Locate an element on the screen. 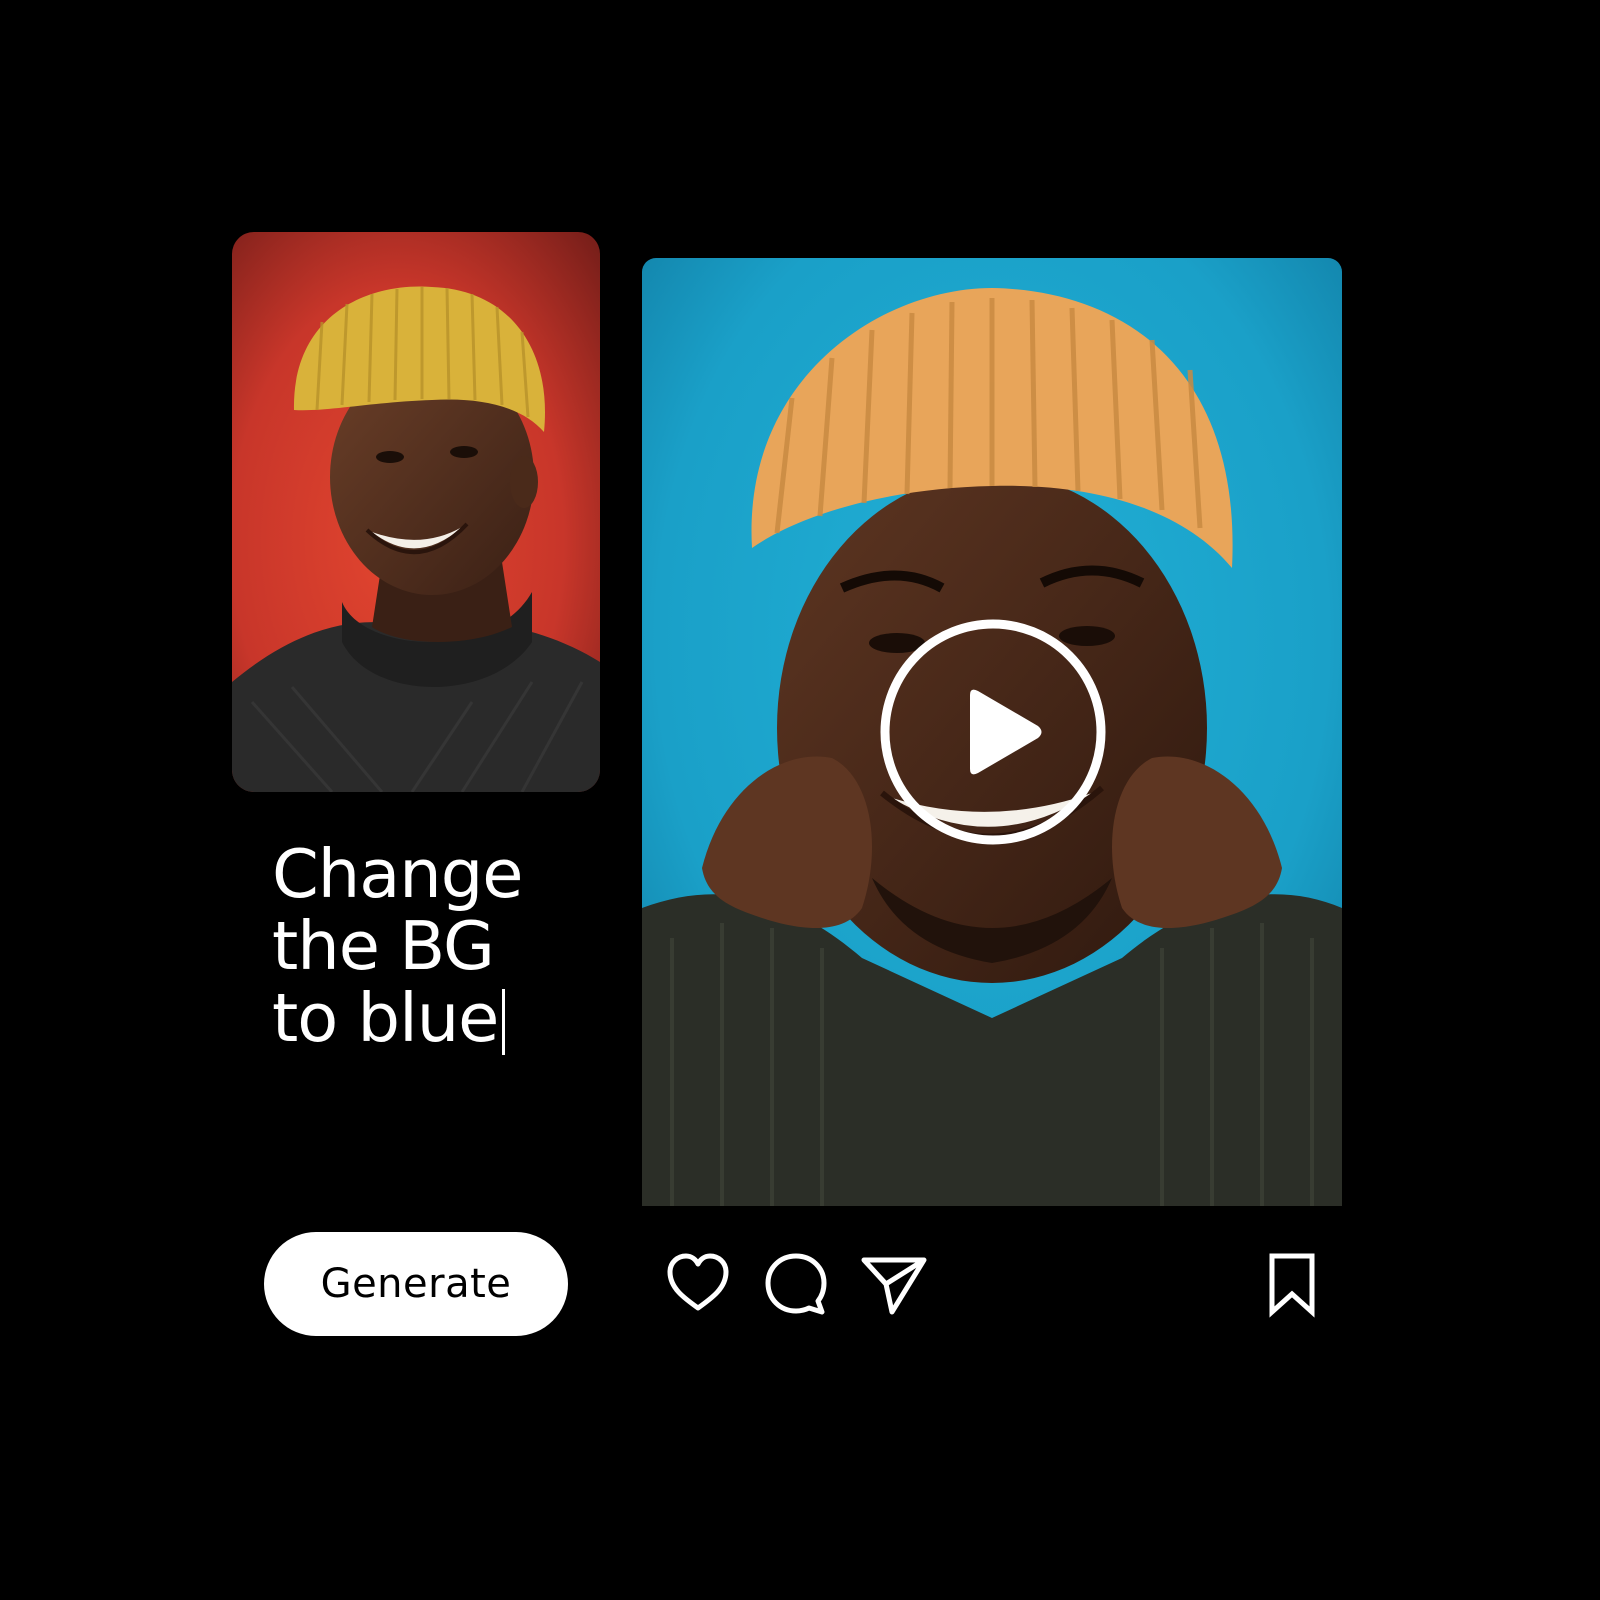  play-button is located at coordinates (993, 732).